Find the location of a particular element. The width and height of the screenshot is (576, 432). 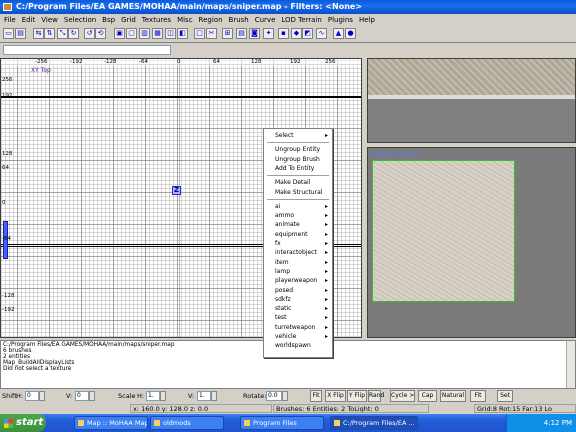

flip-x-icon: ⇆ is located at coordinates (38, 33).